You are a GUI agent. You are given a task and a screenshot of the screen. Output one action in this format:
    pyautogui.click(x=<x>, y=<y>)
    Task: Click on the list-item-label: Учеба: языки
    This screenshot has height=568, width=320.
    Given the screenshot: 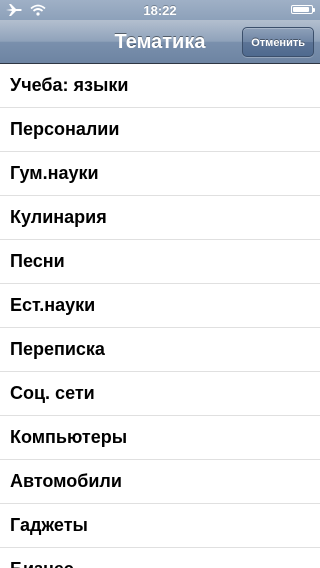 What is the action you would take?
    pyautogui.click(x=69, y=85)
    